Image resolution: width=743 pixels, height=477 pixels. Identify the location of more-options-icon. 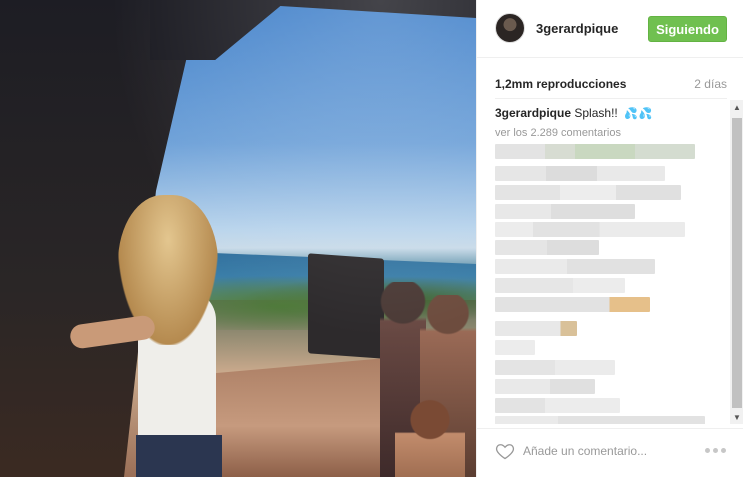
(717, 450).